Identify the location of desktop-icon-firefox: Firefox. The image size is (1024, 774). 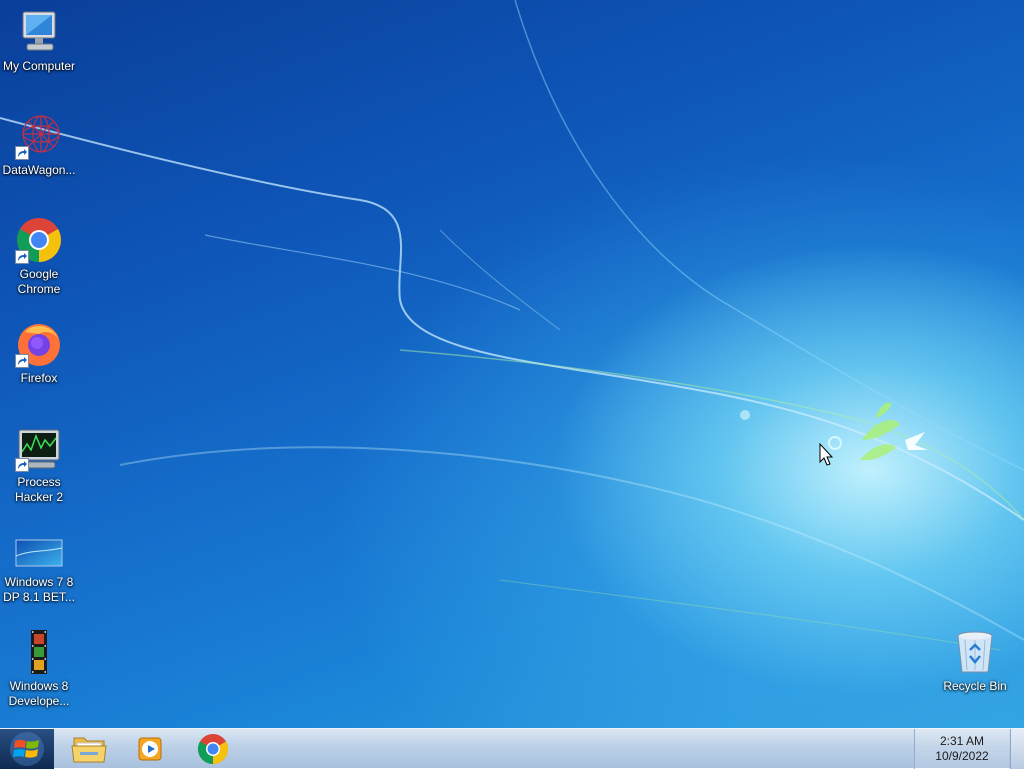
(39, 353).